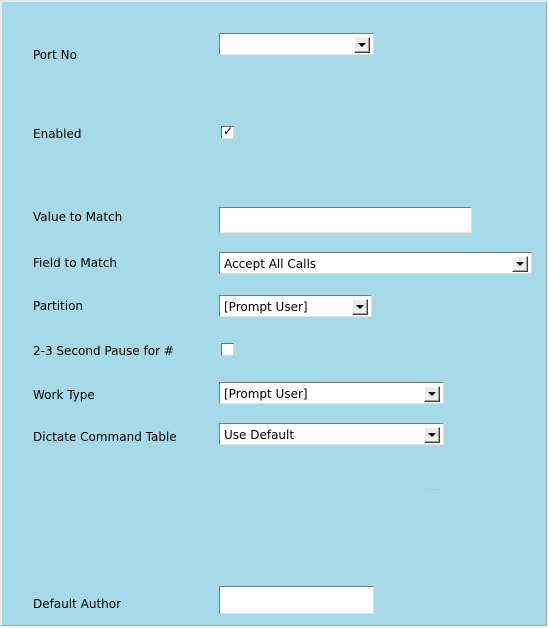  What do you see at coordinates (270, 264) in the screenshot?
I see `field-to-match-value: Accept All Calls` at bounding box center [270, 264].